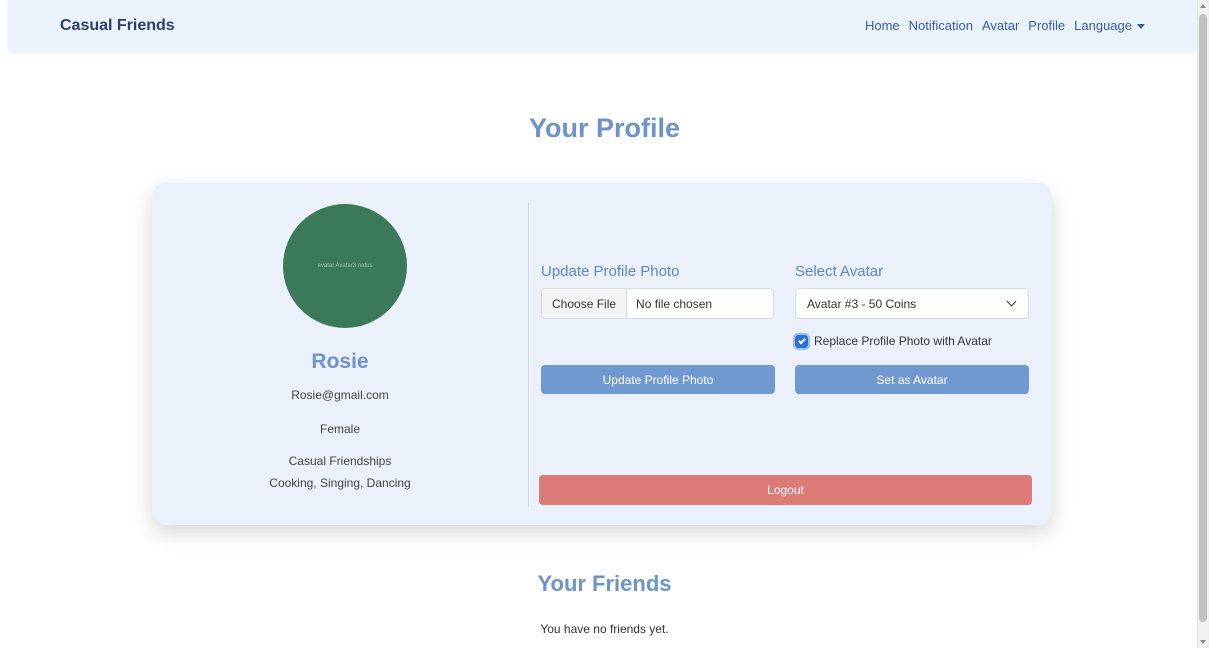  What do you see at coordinates (117, 26) in the screenshot?
I see `brand-logo: Casual Friends` at bounding box center [117, 26].